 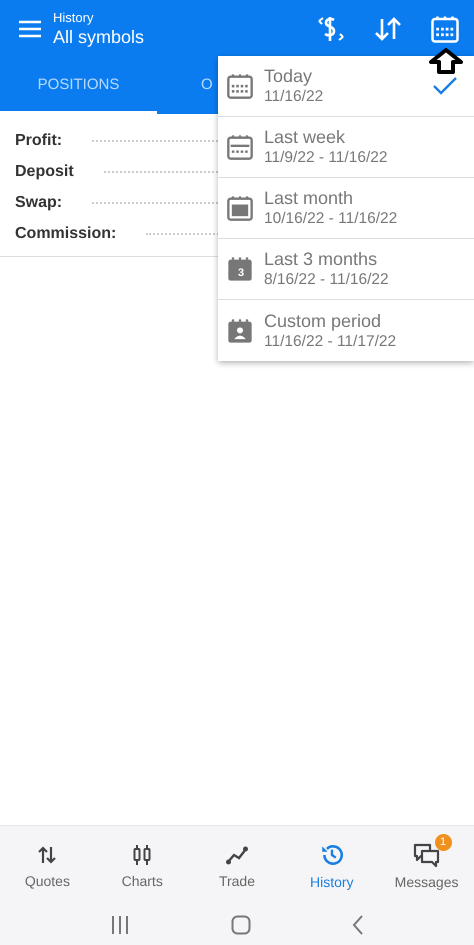 I want to click on summary-label: Deposit, so click(x=44, y=172).